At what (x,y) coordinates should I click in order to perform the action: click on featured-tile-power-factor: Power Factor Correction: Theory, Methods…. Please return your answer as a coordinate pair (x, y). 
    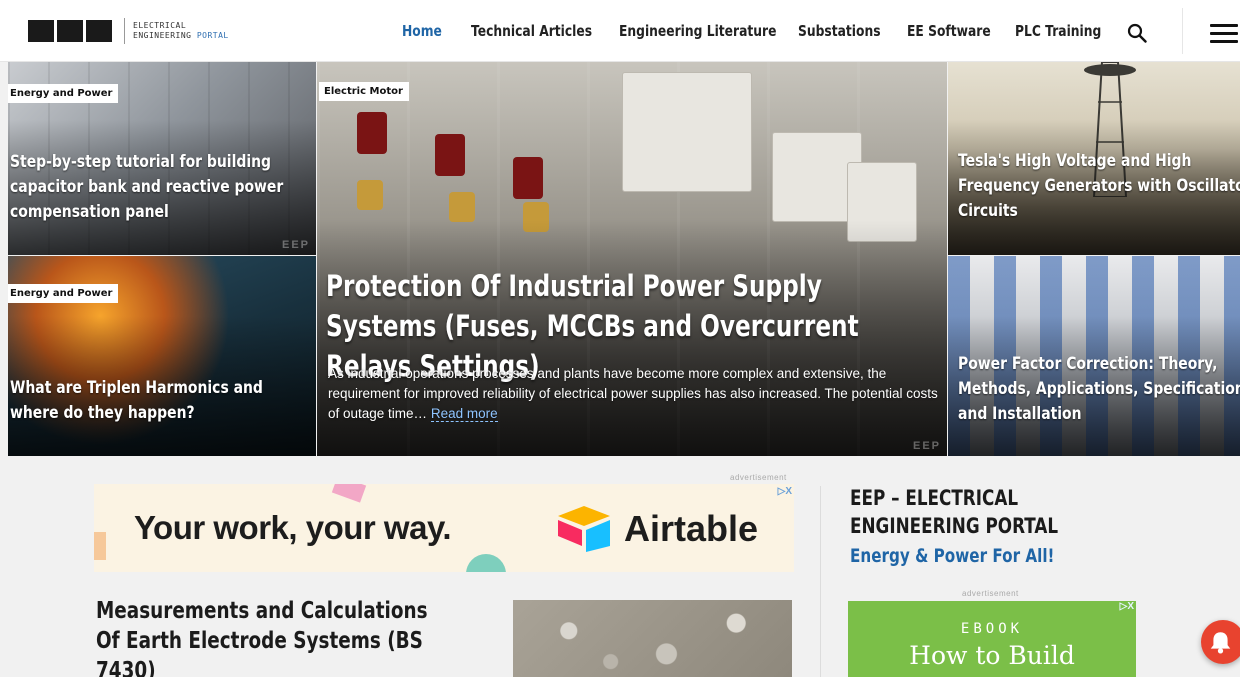
    Looking at the image, I should click on (1094, 356).